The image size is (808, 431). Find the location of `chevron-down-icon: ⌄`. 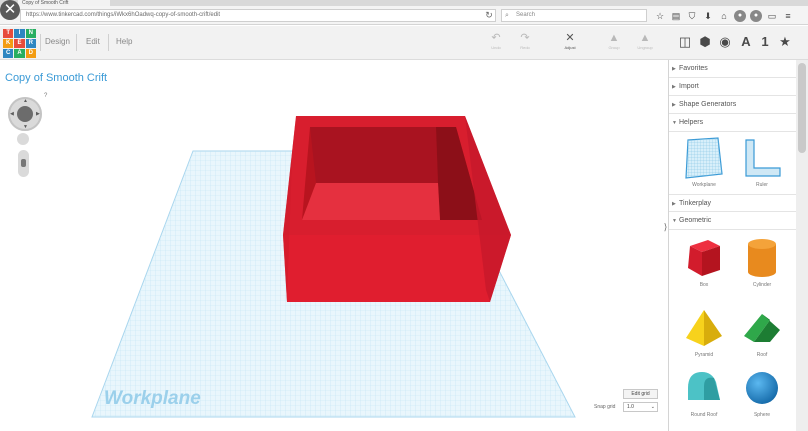

chevron-down-icon: ⌄ is located at coordinates (652, 407).